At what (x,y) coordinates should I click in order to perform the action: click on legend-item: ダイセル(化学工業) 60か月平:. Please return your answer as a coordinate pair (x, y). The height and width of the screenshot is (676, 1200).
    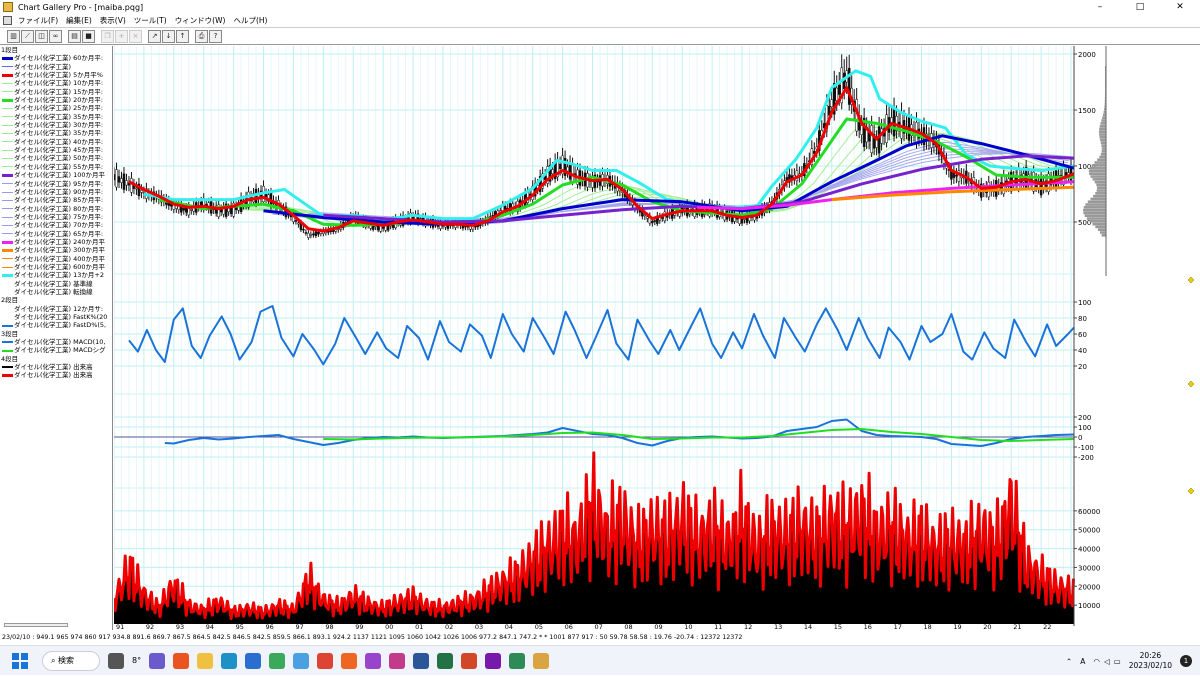
    Looking at the image, I should click on (56, 58).